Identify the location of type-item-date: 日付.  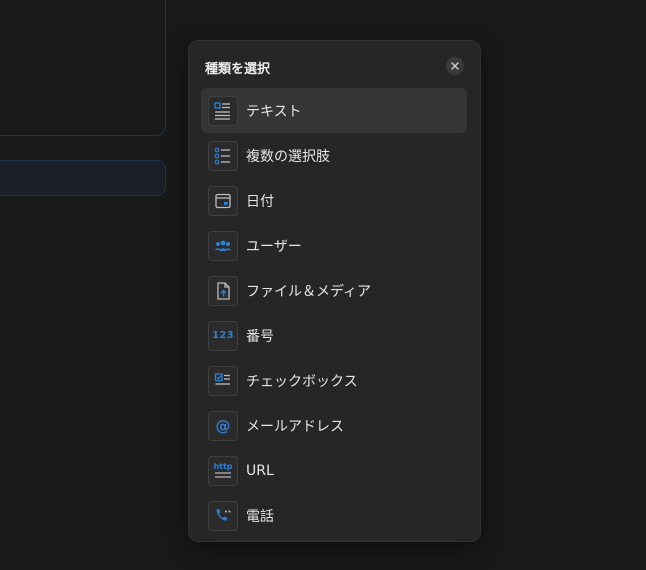
(334, 200).